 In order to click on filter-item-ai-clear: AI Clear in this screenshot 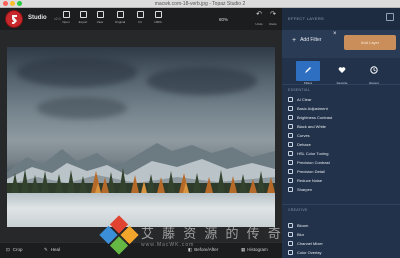, I will do `click(299, 99)`.